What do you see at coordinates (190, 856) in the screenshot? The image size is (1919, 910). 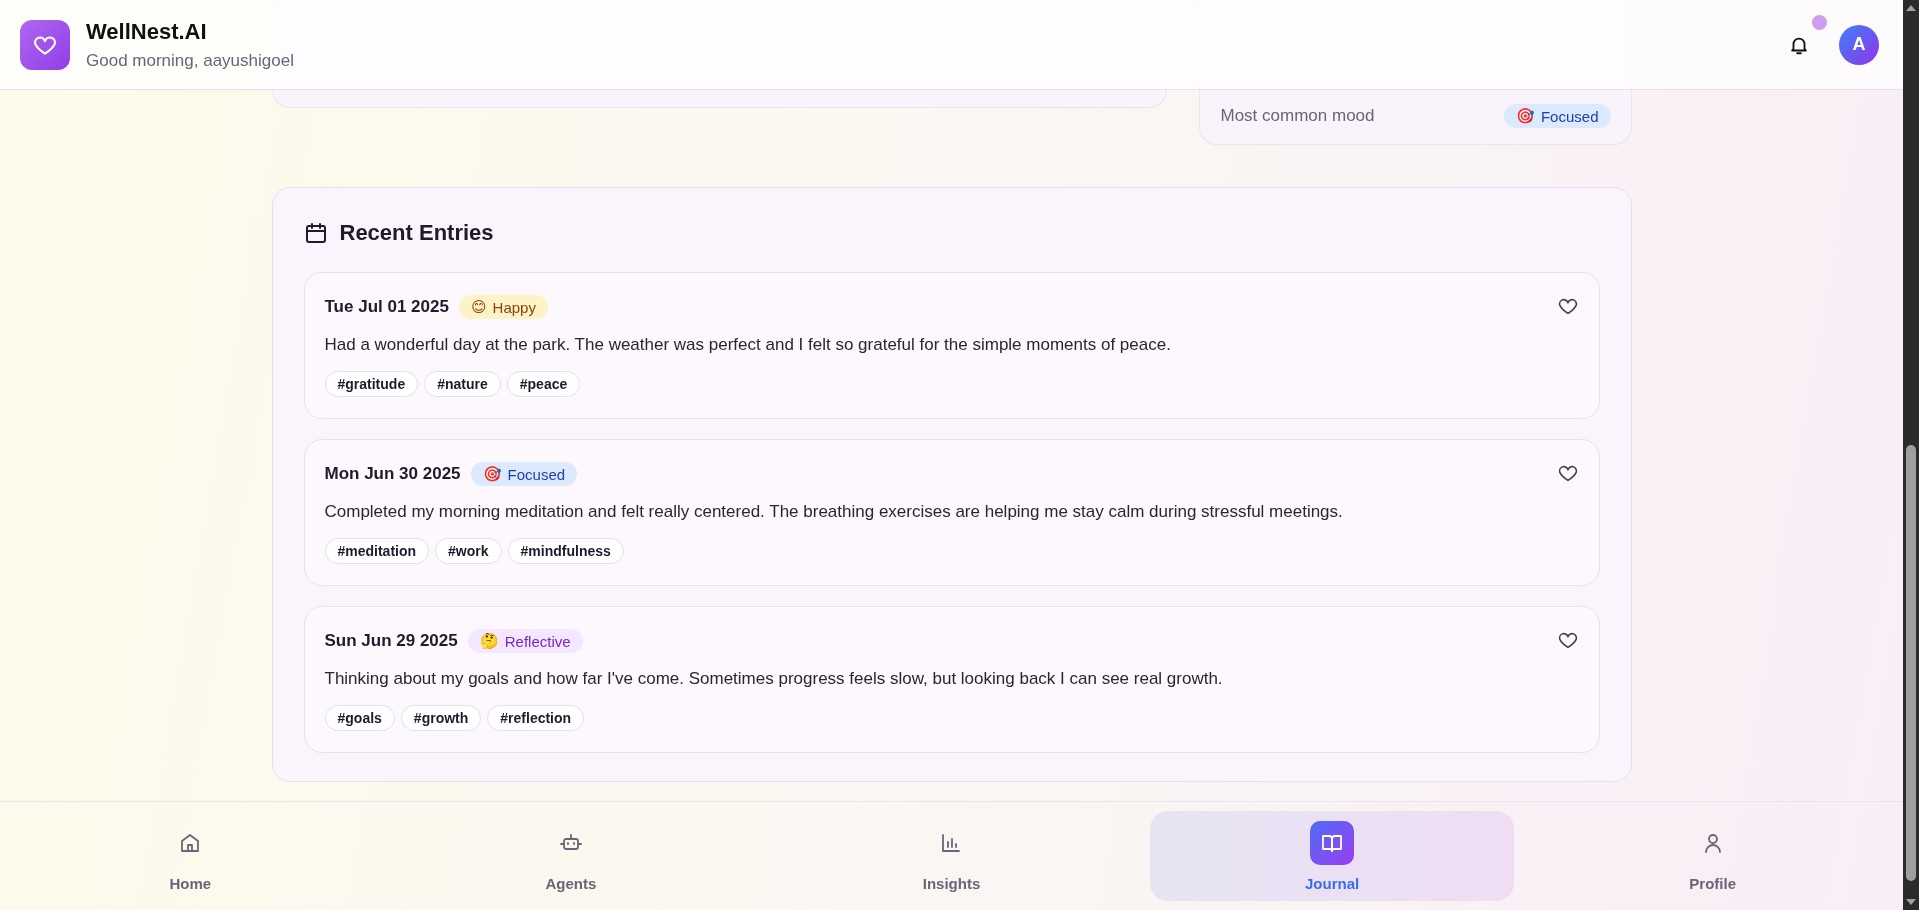 I see `nav-tab: Home` at bounding box center [190, 856].